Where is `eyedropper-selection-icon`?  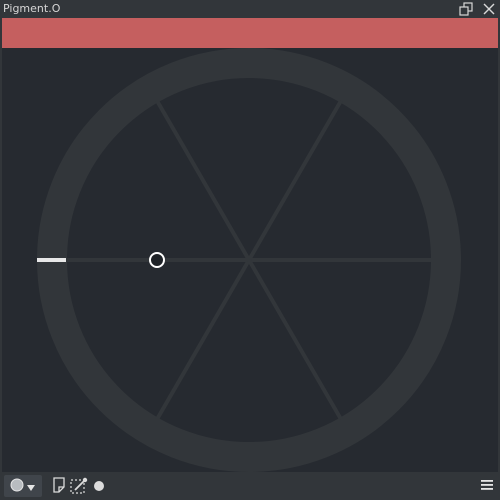
eyedropper-selection-icon is located at coordinates (79, 485).